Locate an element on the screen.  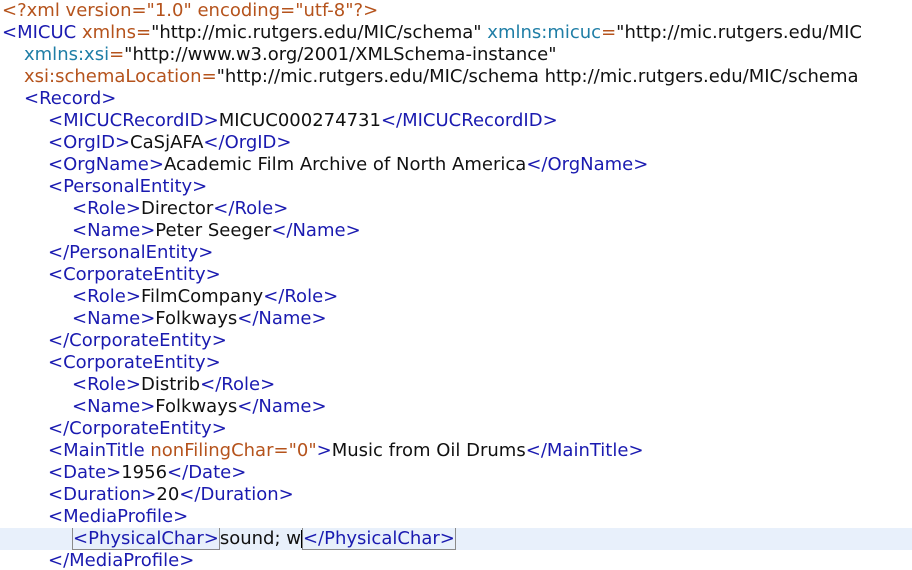
code-line: </PersonalEntity> is located at coordinates (456, 253).